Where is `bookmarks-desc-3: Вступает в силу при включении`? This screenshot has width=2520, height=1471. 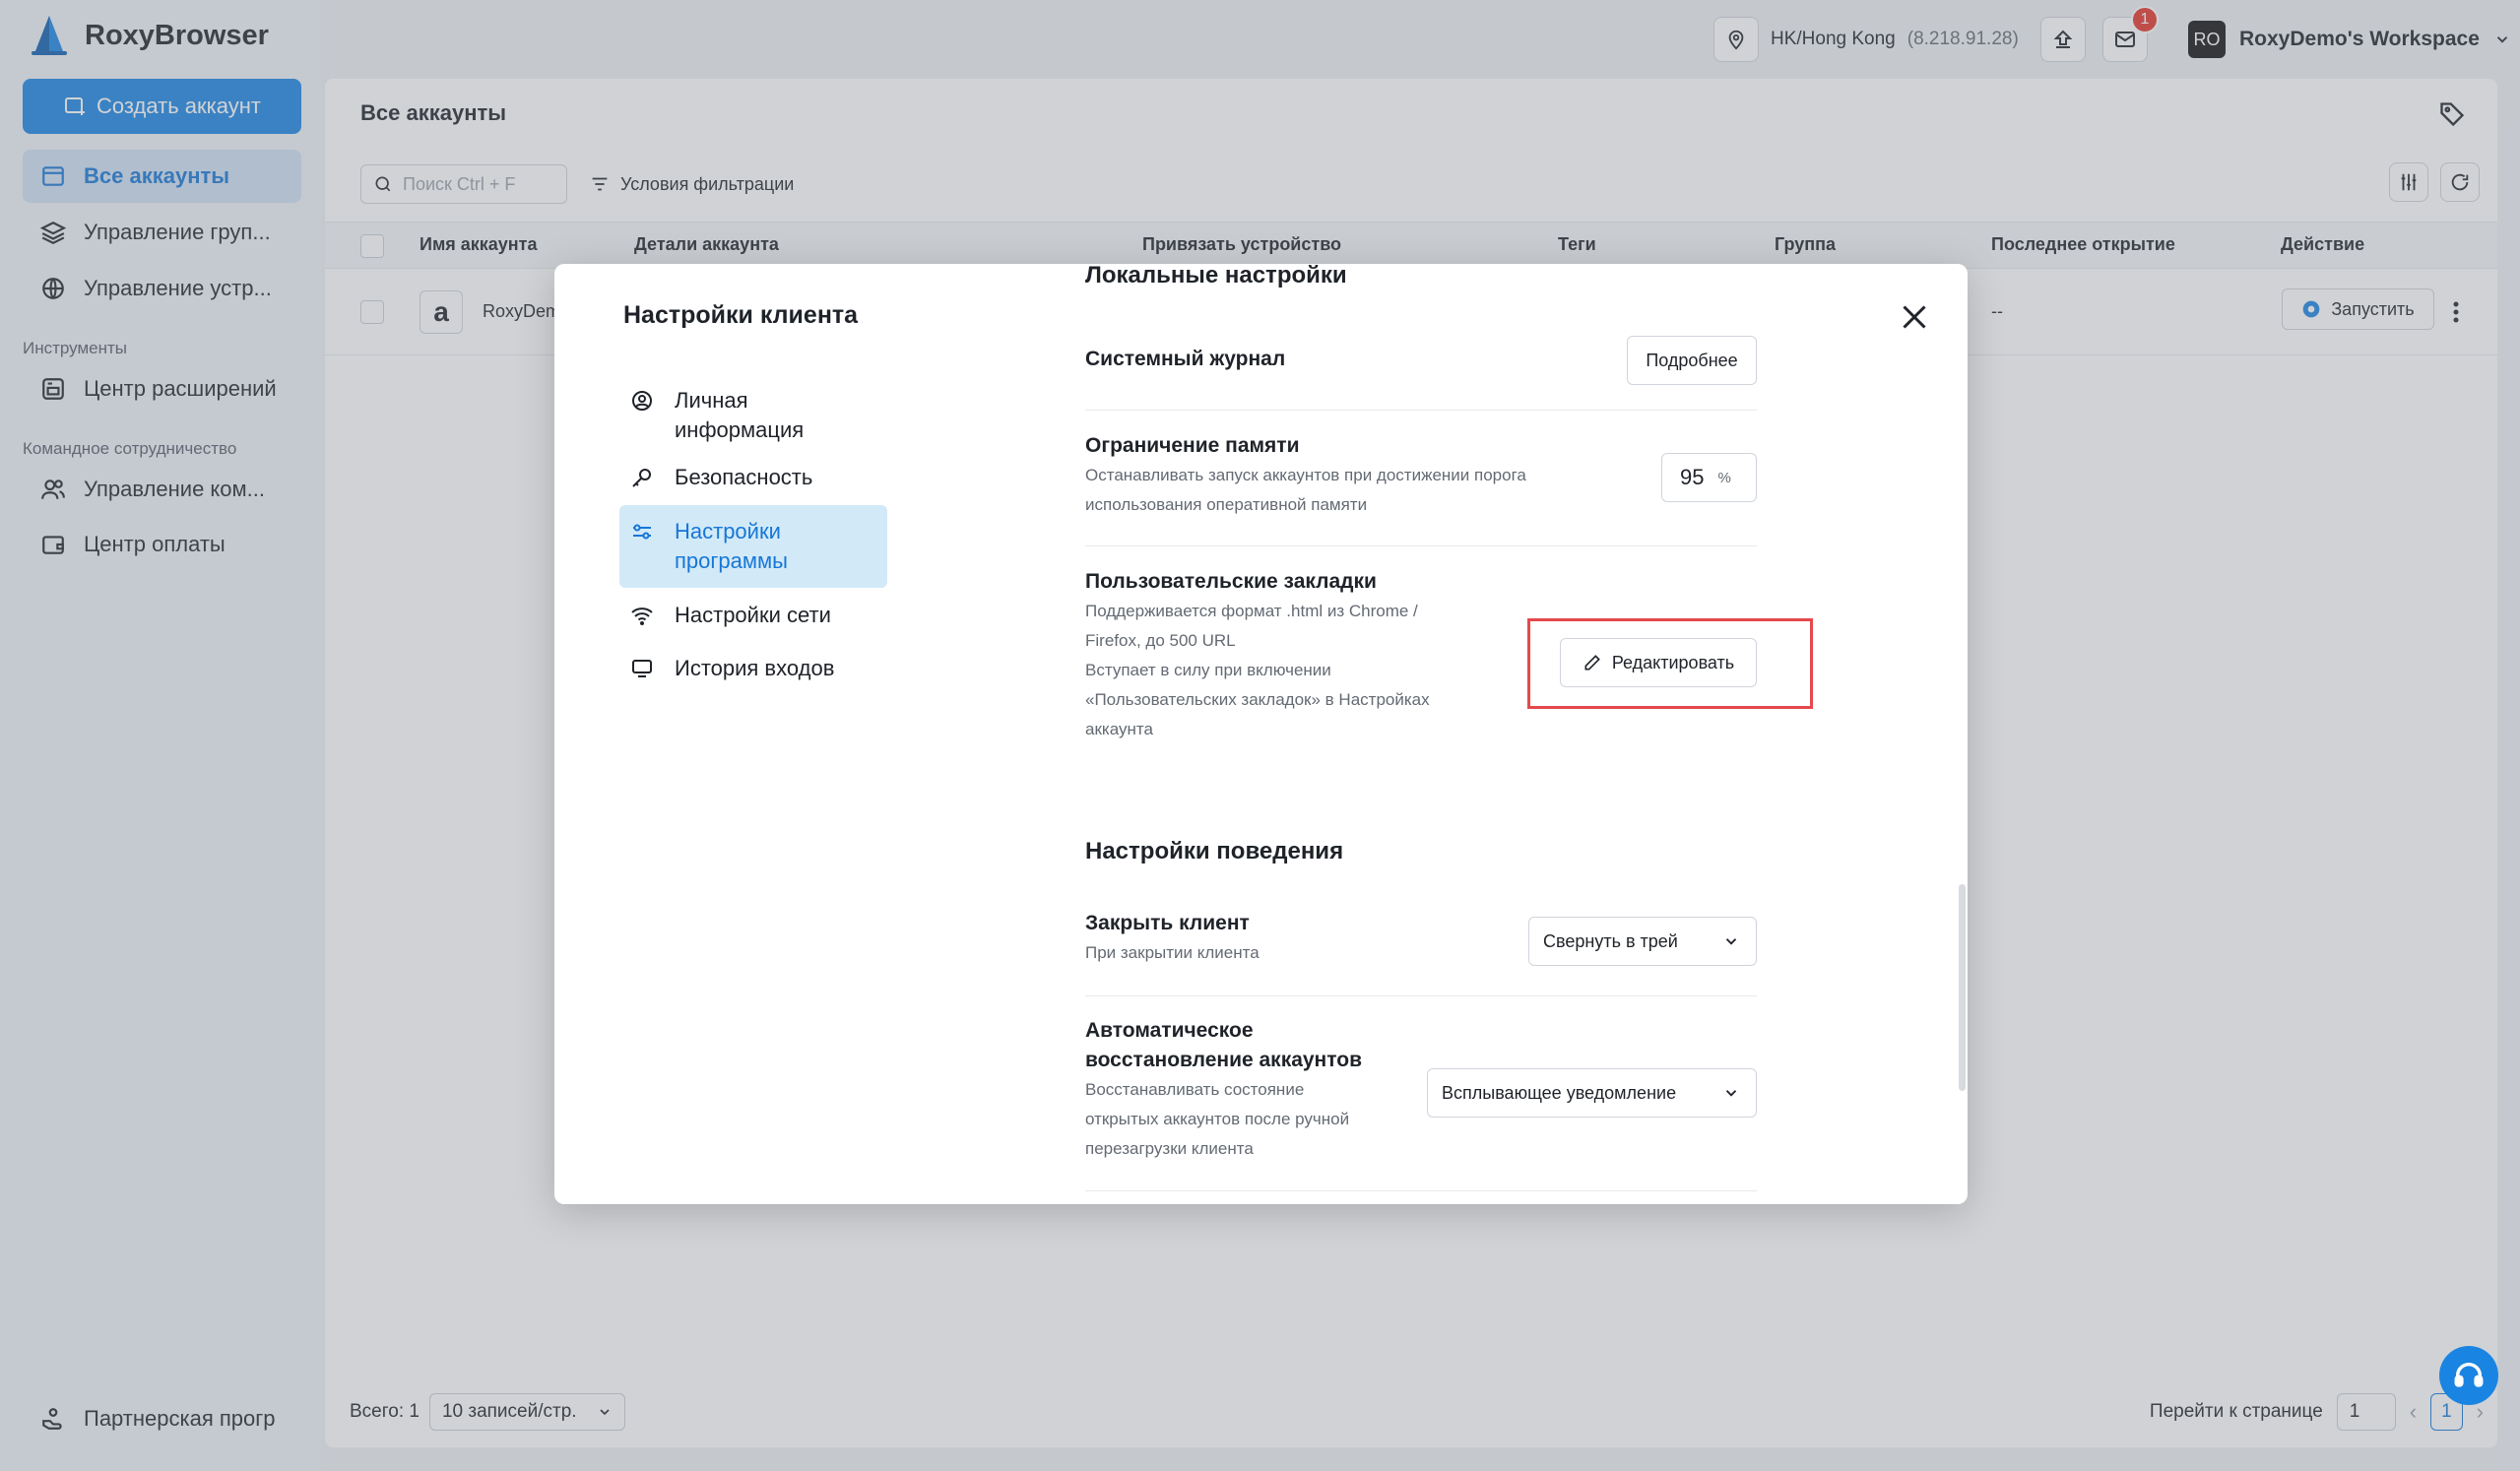
bookmarks-desc-3: Вступает в силу при включении is located at coordinates (1208, 670).